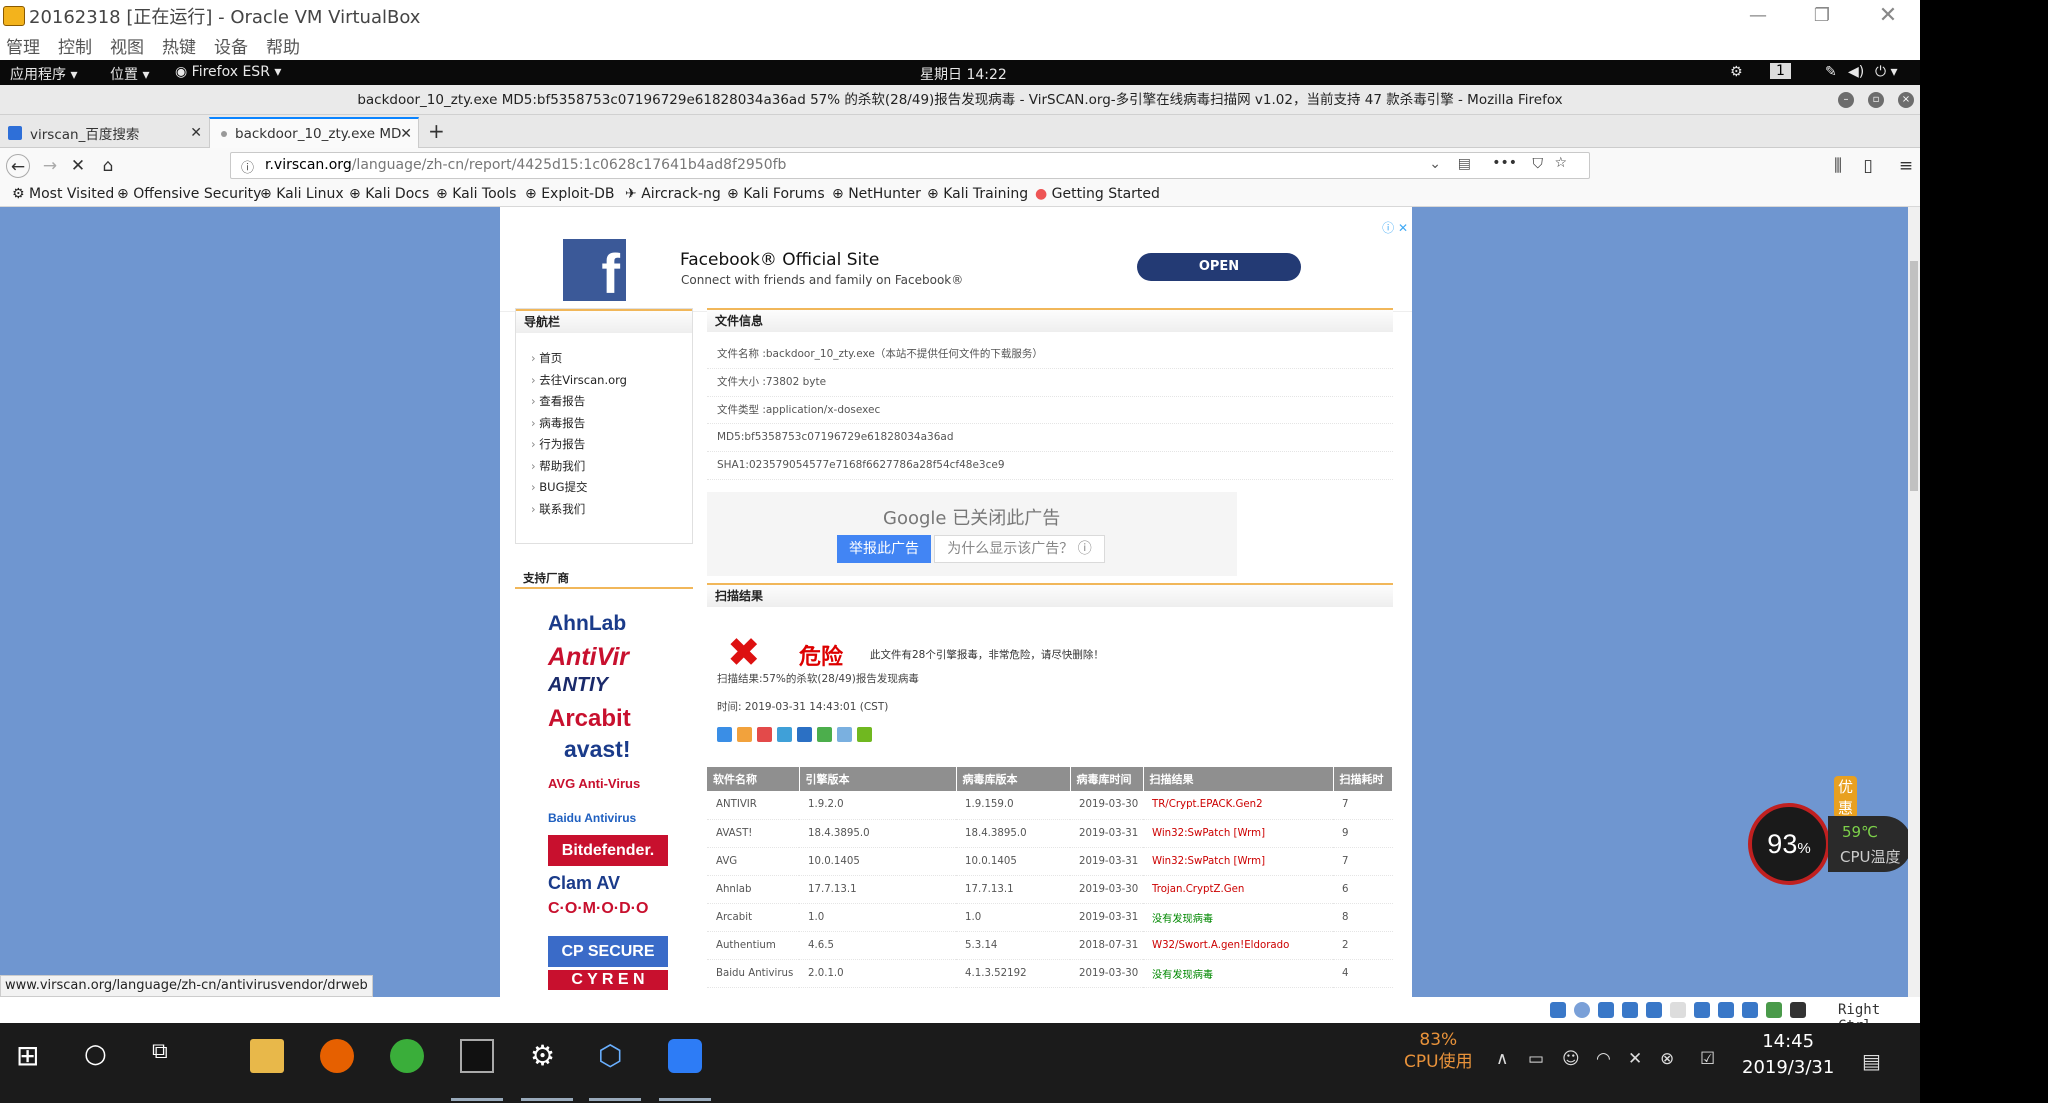 This screenshot has width=2048, height=1103. Describe the element at coordinates (101, 1056) in the screenshot. I see `cortana-icon: ○` at that location.